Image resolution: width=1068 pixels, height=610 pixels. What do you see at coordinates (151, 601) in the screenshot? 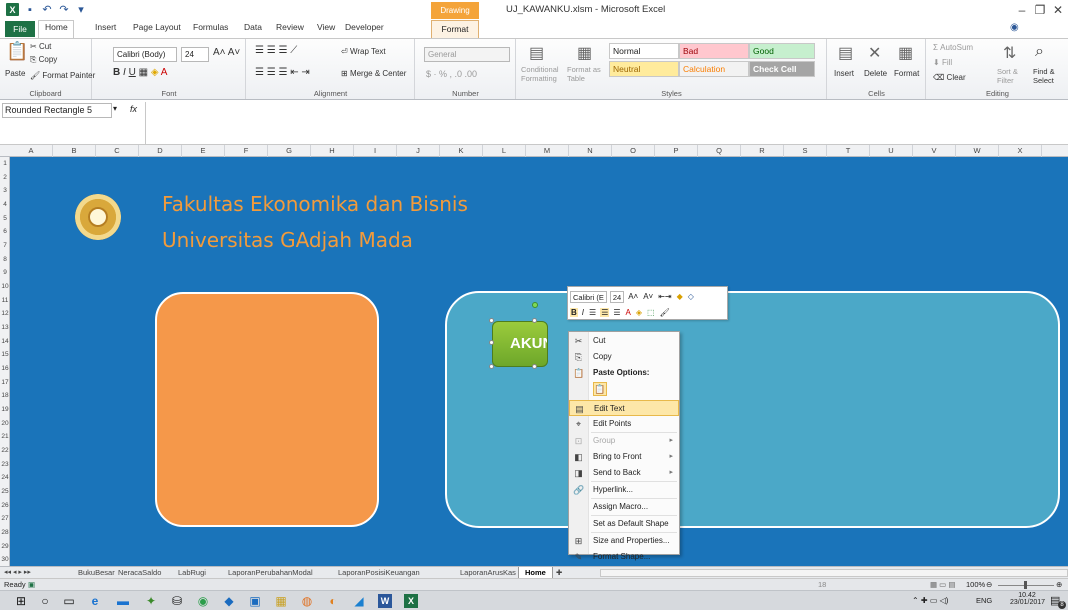
I see `app-icon: ✦` at bounding box center [151, 601].